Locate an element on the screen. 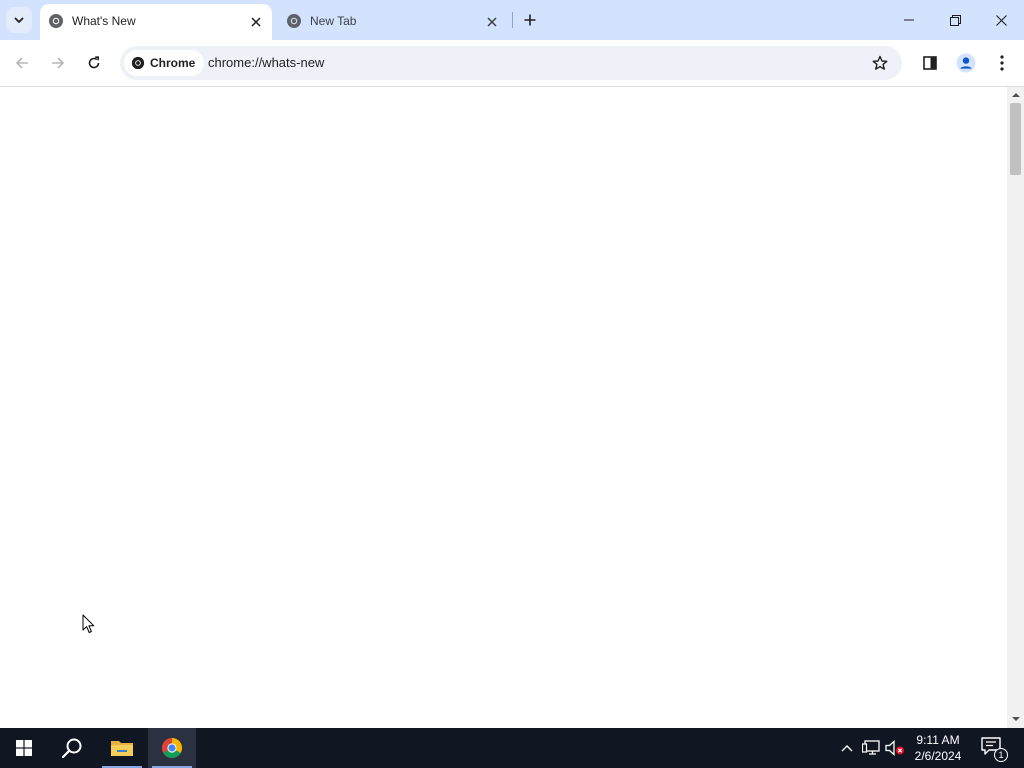  more-menu-button is located at coordinates (1002, 63).